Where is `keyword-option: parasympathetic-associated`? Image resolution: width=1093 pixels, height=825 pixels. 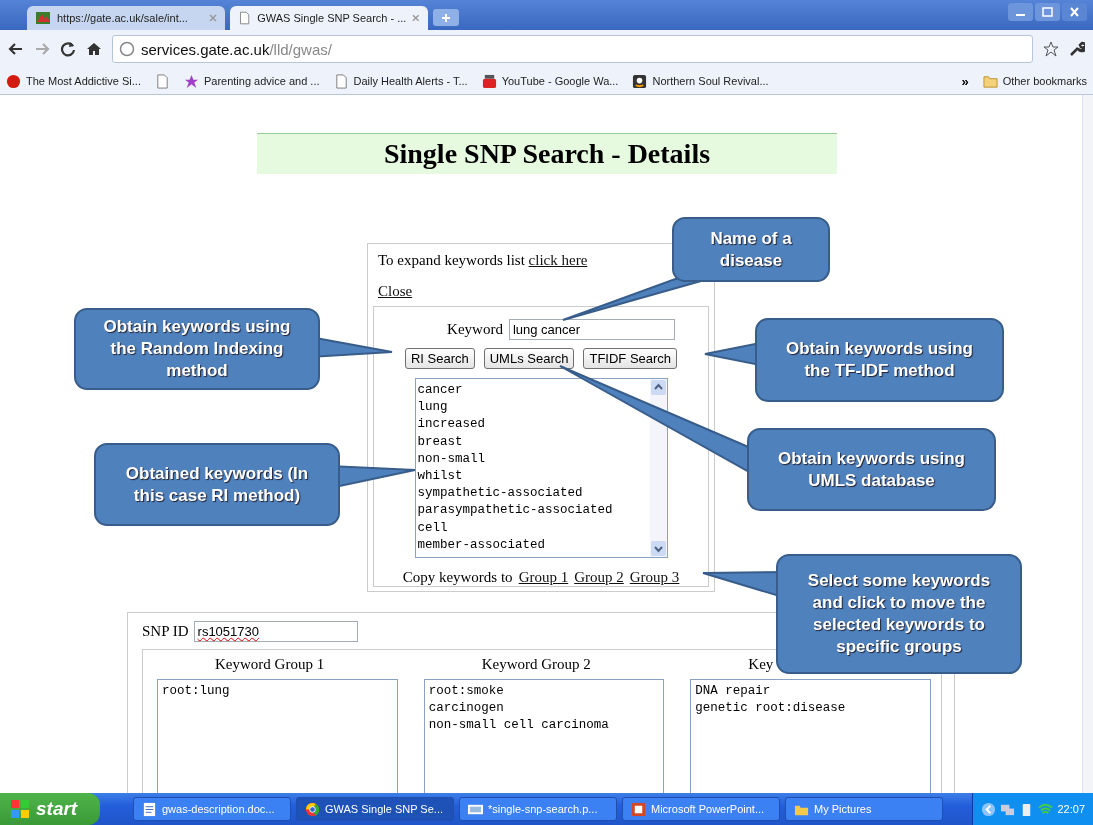
keyword-option: parasympathetic-associated is located at coordinates (532, 511).